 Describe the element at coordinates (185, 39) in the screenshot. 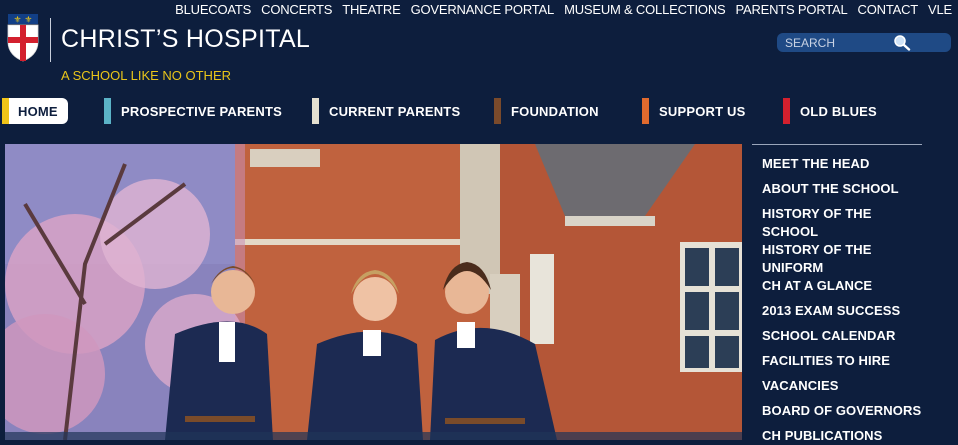

I see `school-name: CHRIST’S HOSPITAL` at that location.